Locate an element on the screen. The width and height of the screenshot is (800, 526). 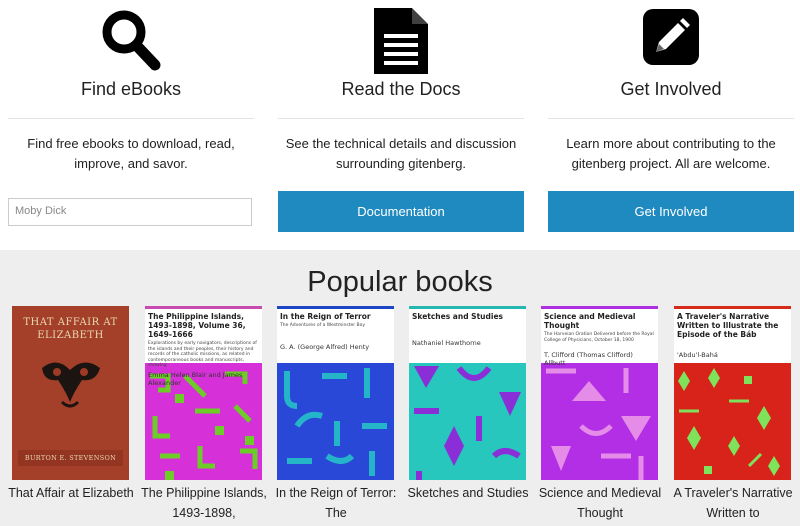
feature-title: Get Involved is located at coordinates (671, 89).